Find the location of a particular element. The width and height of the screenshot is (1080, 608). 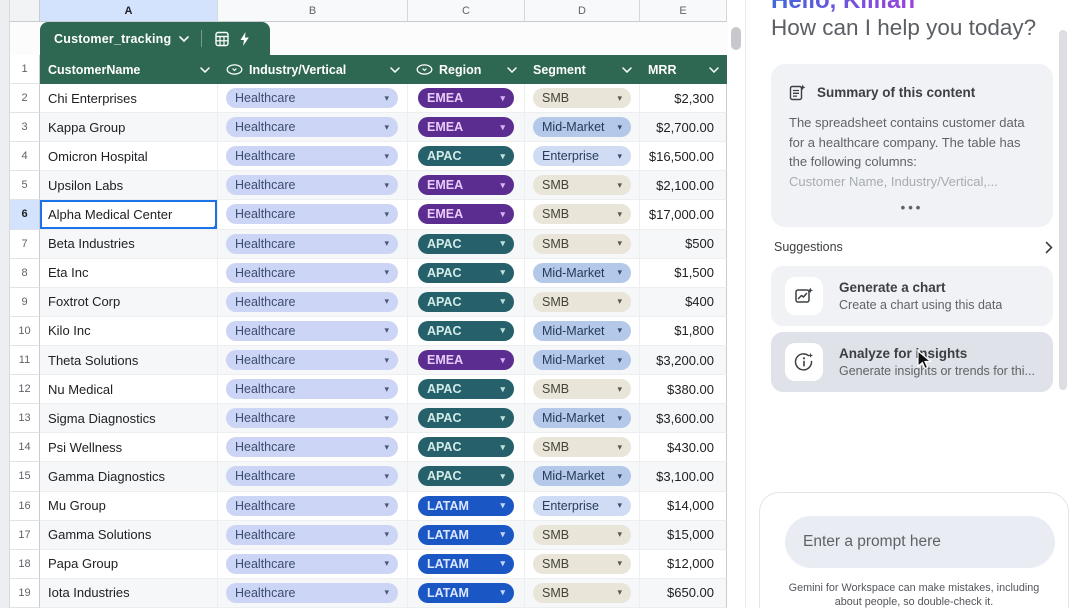

mrr-cell: $17,000.00 is located at coordinates (683, 215).